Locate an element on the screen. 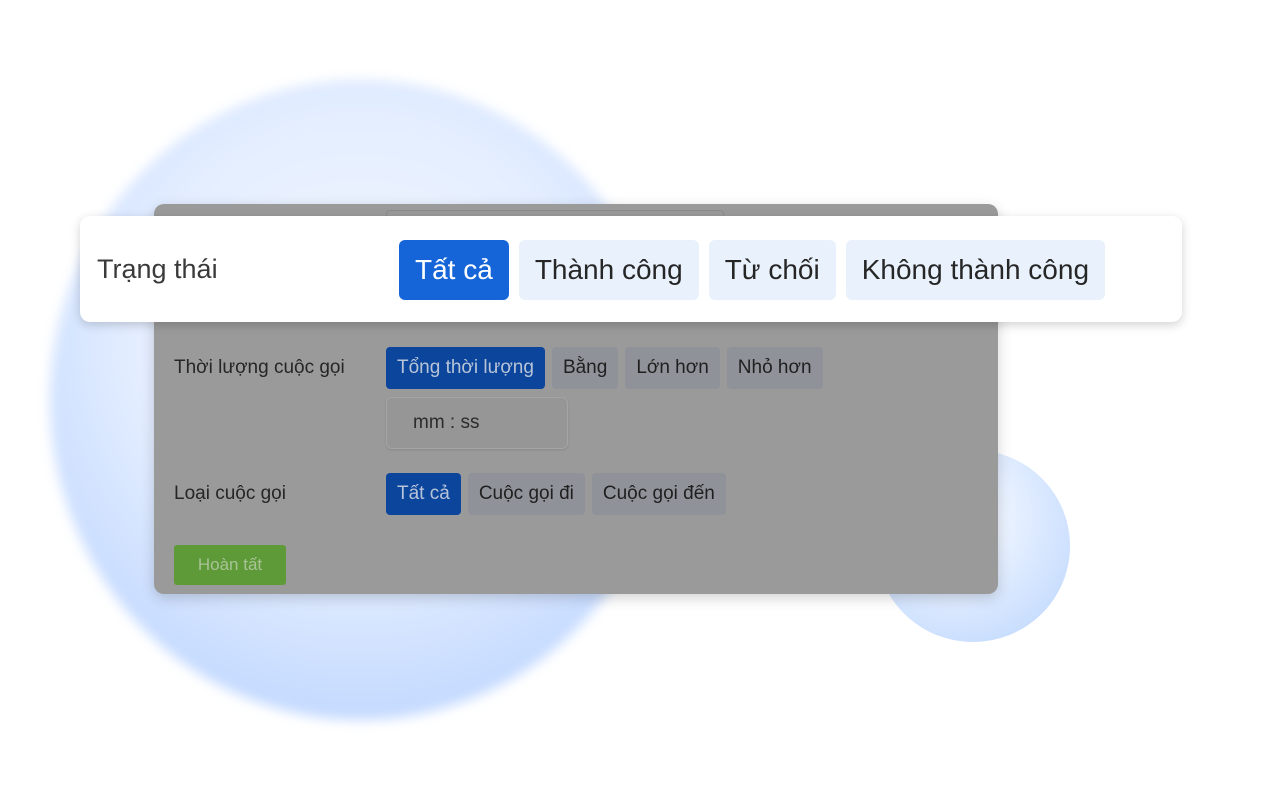 Image resolution: width=1264 pixels, height=800 pixels. status-option-all: Tất cả is located at coordinates (454, 270).